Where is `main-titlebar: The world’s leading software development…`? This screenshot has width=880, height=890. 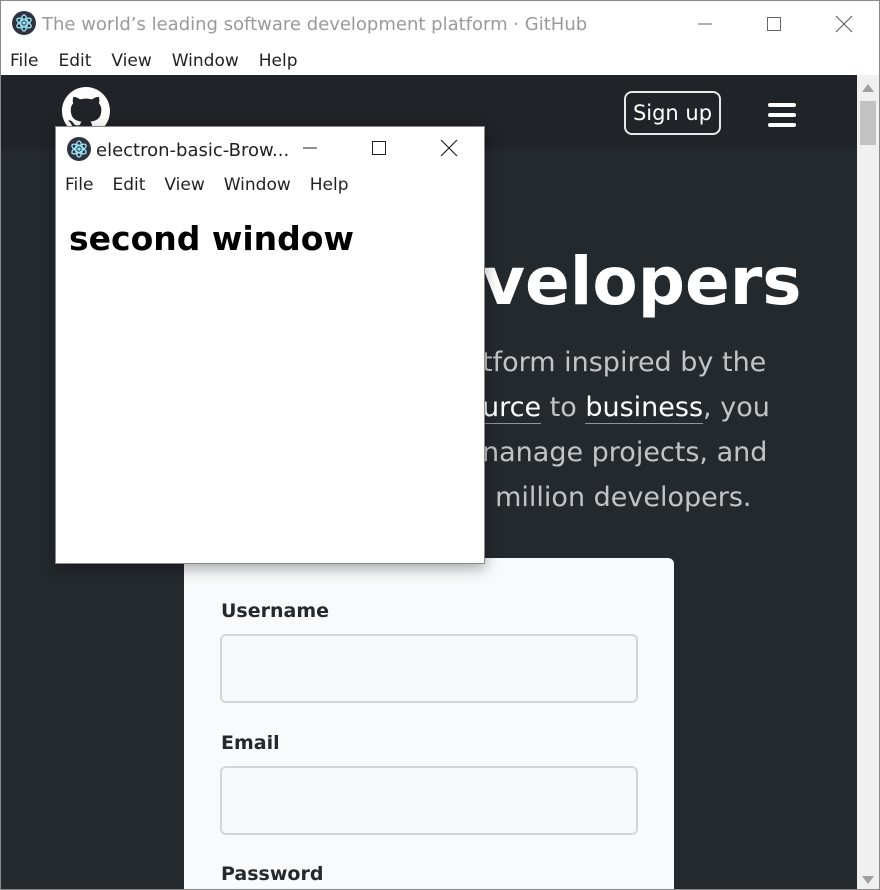
main-titlebar: The world’s leading software development… is located at coordinates (440, 24).